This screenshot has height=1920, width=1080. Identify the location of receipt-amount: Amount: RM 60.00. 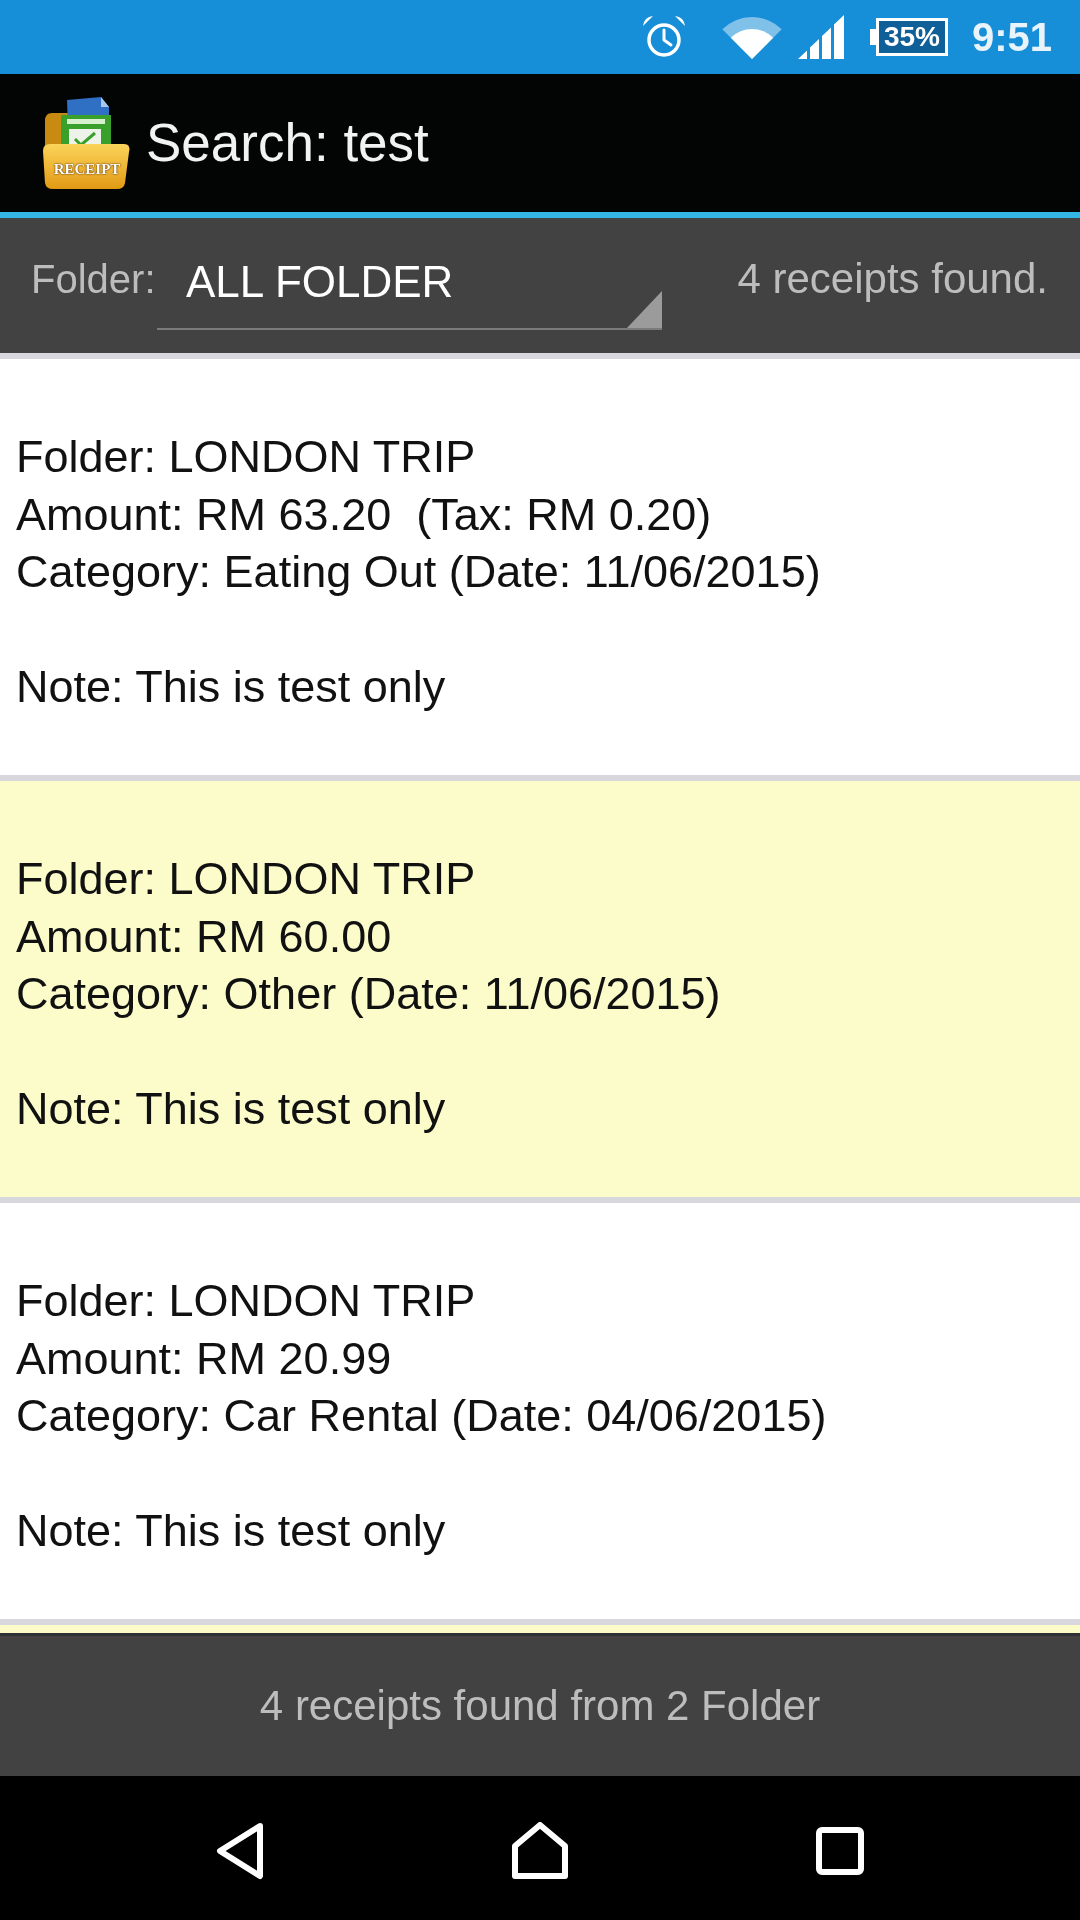
(204, 936).